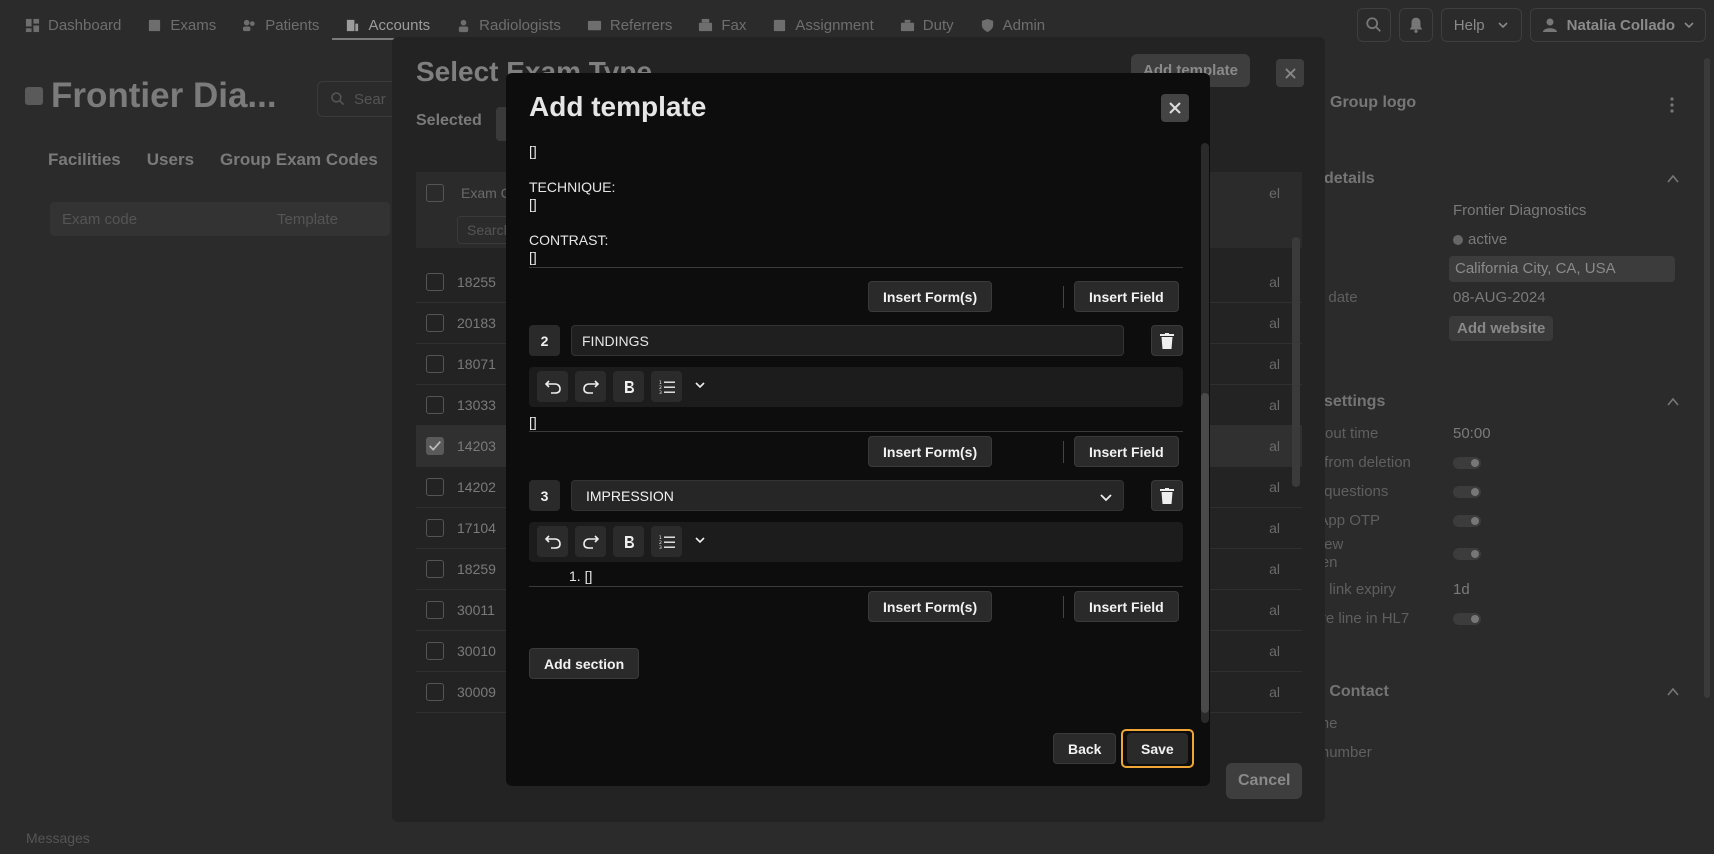  I want to click on help-dropdown: Help, so click(1481, 25).